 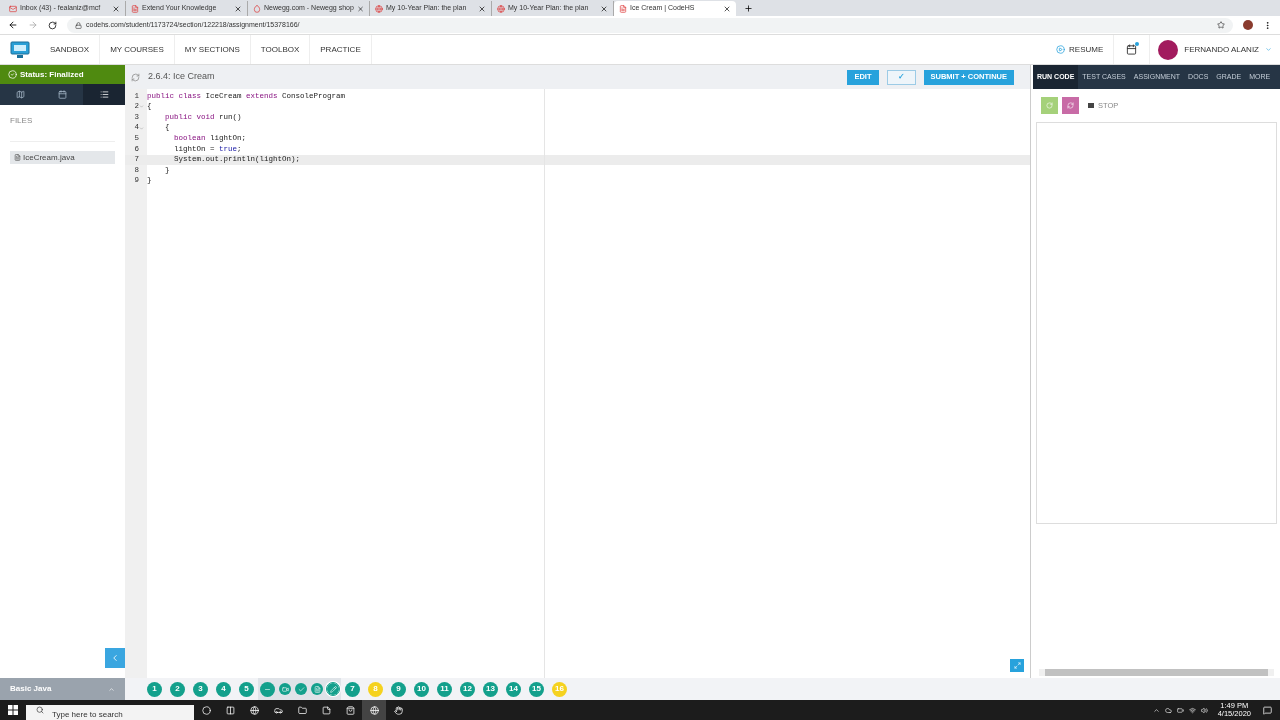 I want to click on search-icon, so click(x=40, y=710).